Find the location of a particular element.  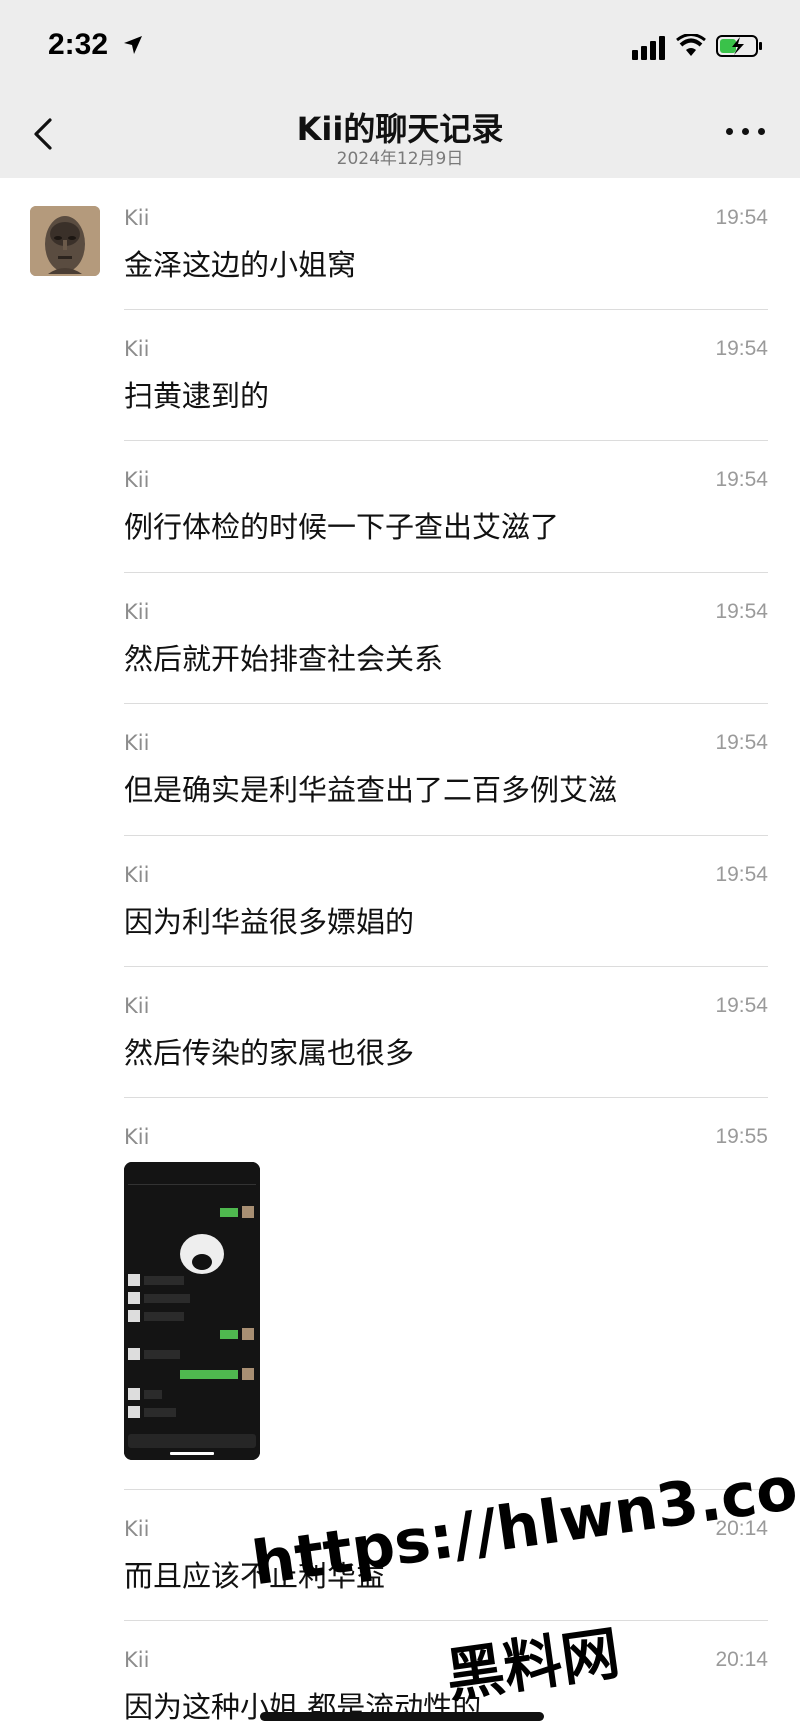

message-text: 但是确实是利华益查出了二百多例艾滋 is located at coordinates (370, 788).